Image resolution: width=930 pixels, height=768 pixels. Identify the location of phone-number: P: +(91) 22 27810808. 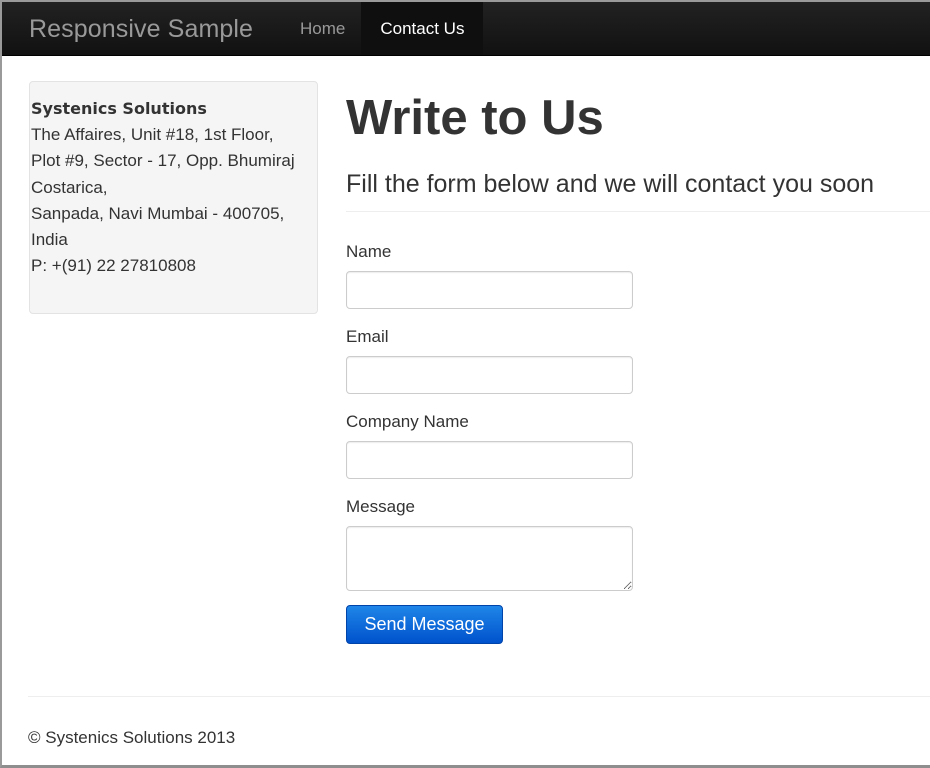
(113, 266).